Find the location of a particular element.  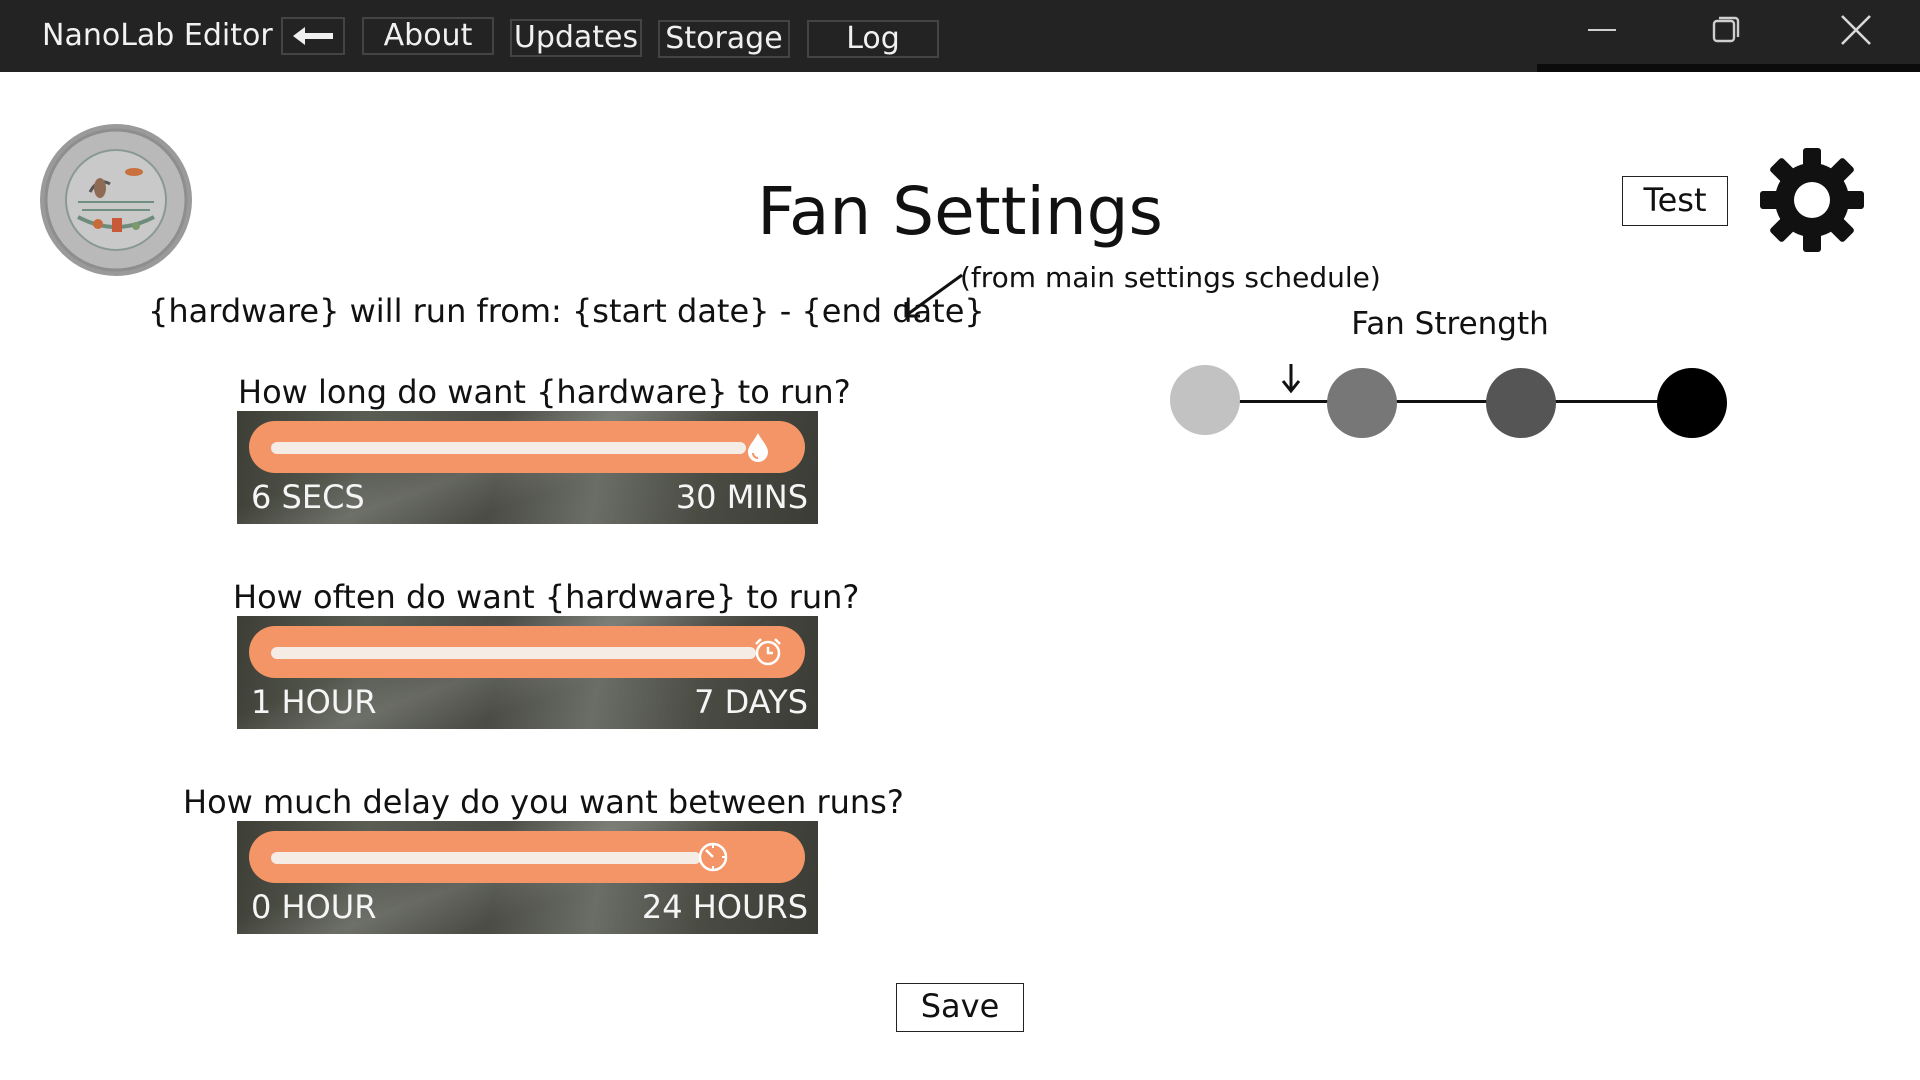

down-arrow-icon is located at coordinates (1291, 379).